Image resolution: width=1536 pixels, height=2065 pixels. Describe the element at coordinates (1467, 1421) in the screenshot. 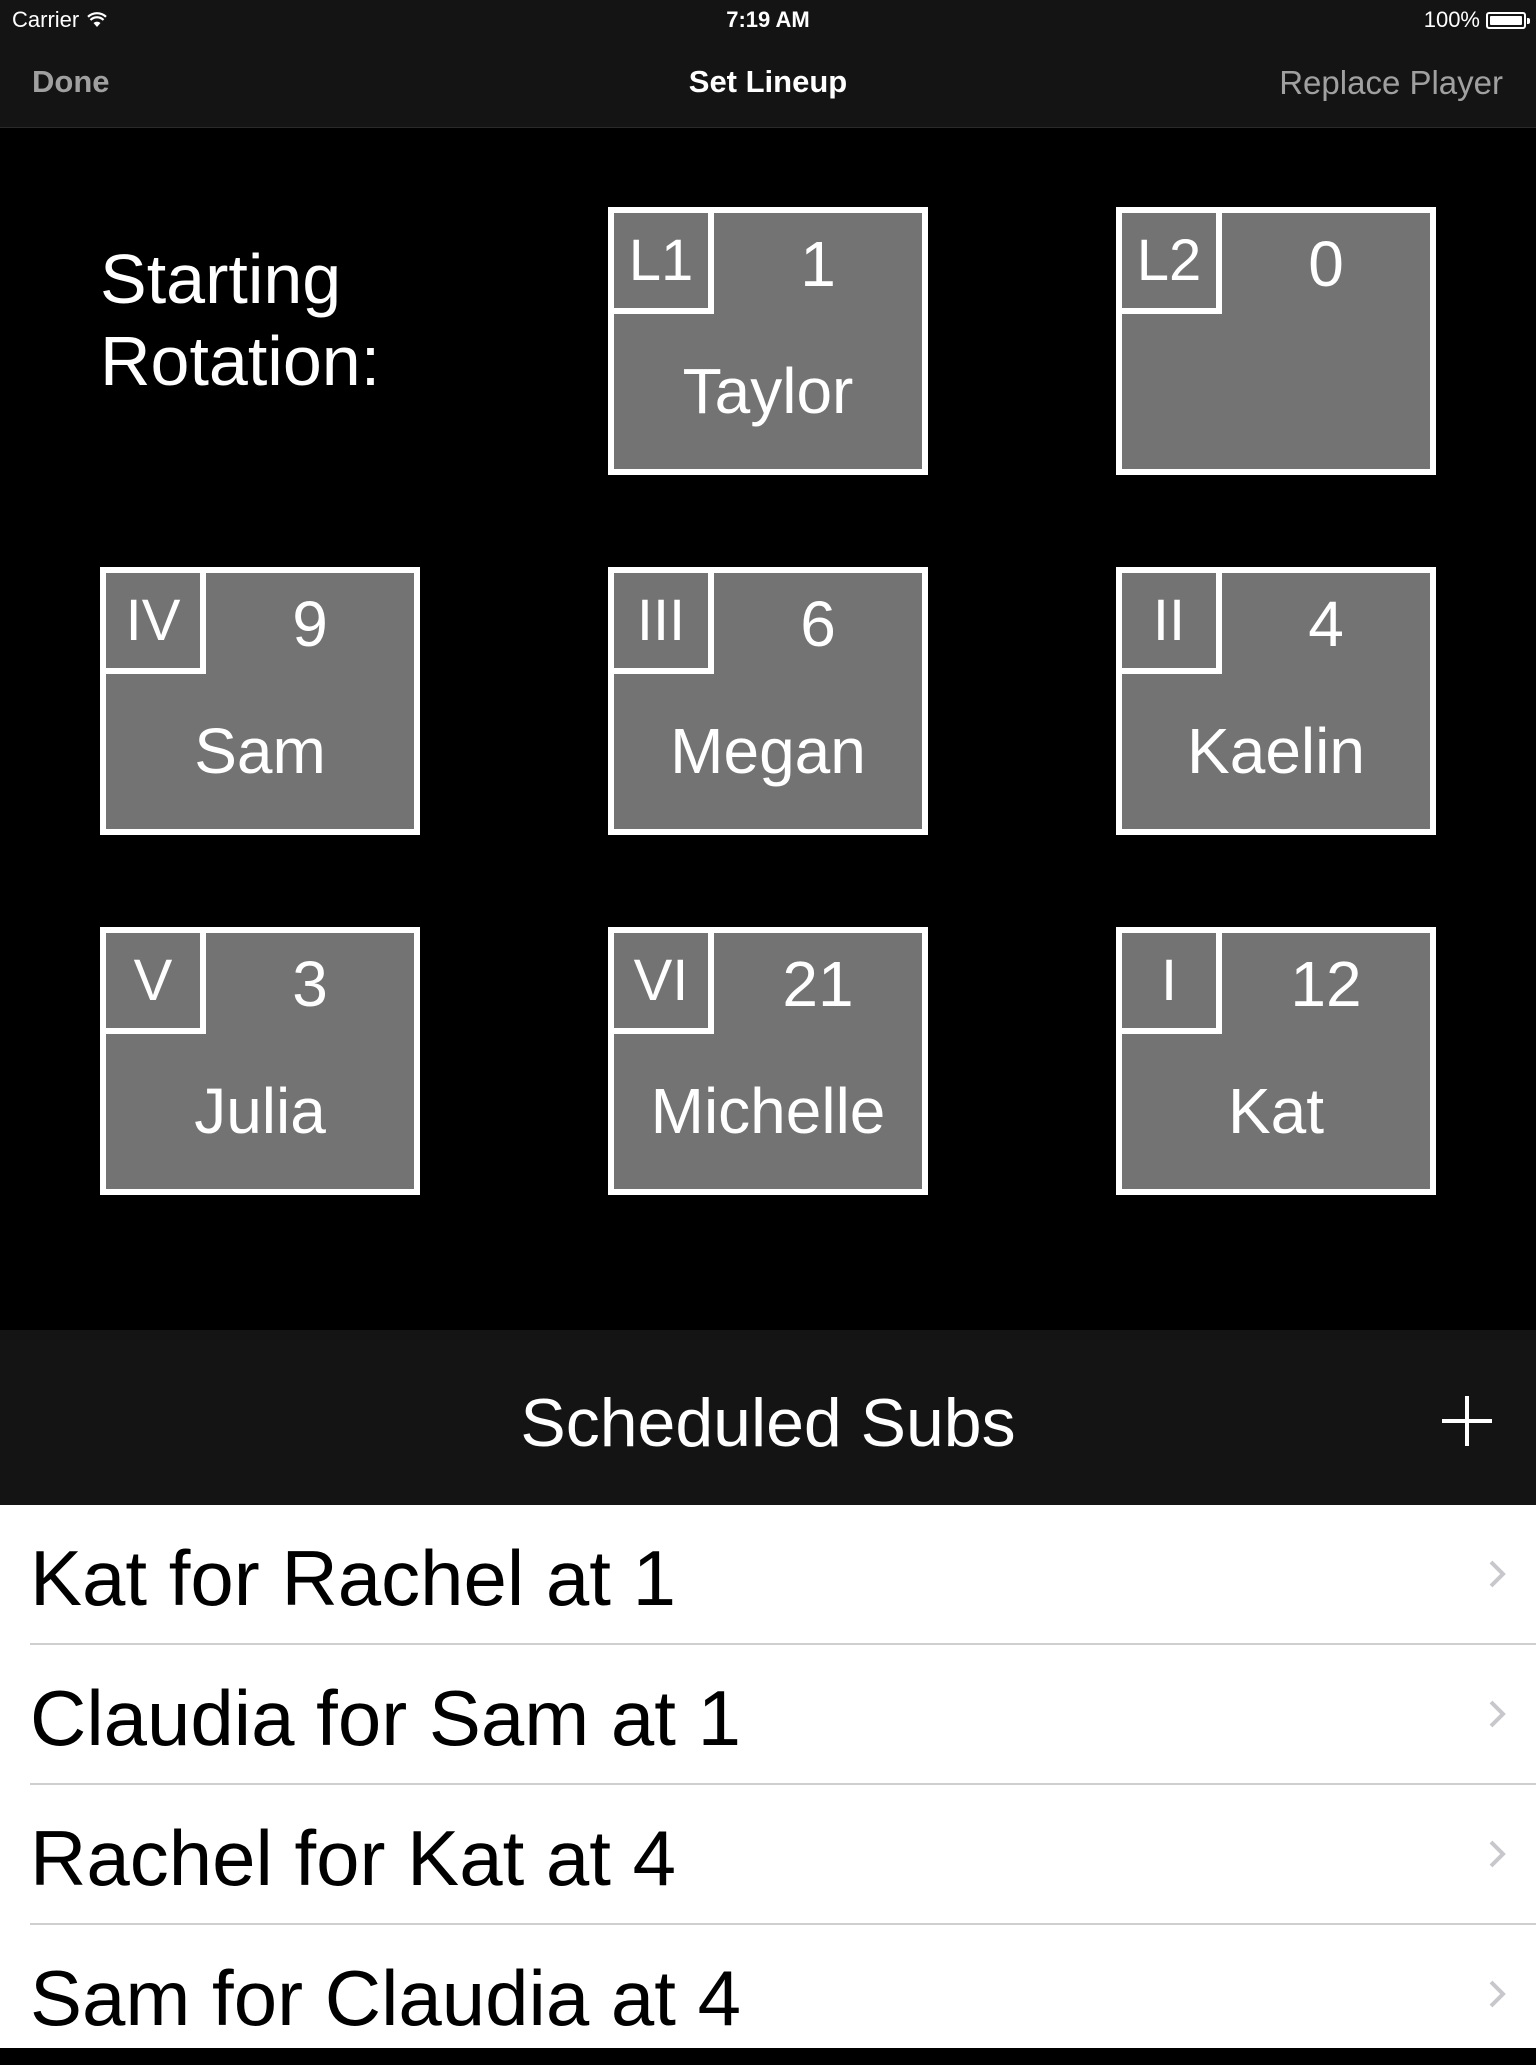

I see `add-sub-button` at that location.